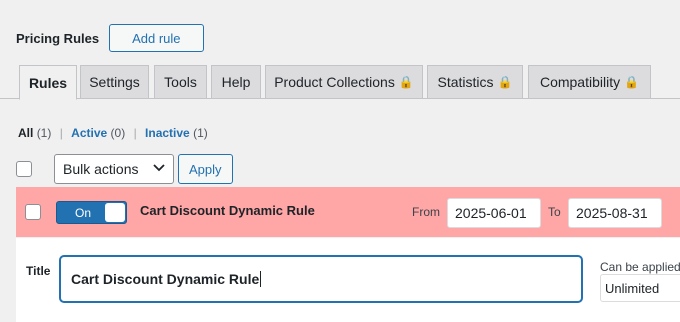 The height and width of the screenshot is (322, 680). What do you see at coordinates (115, 212) in the screenshot?
I see `toggle-knob` at bounding box center [115, 212].